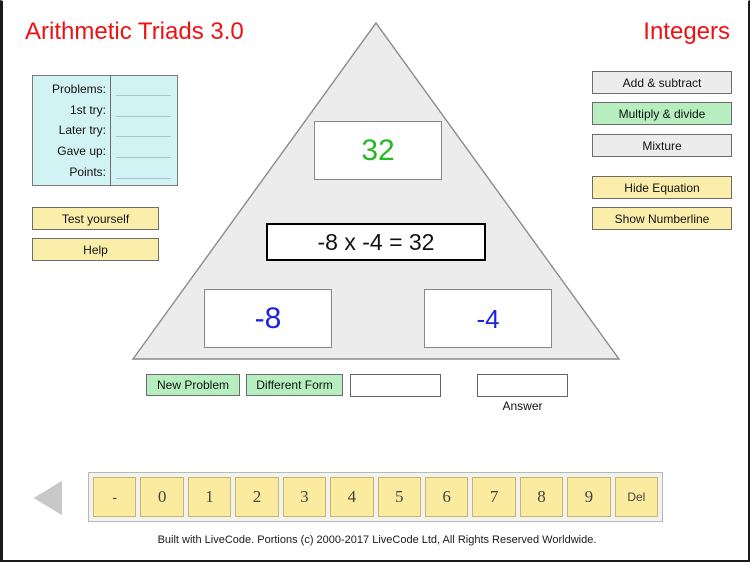 The height and width of the screenshot is (562, 750). I want to click on triad-right-value: -4, so click(488, 318).